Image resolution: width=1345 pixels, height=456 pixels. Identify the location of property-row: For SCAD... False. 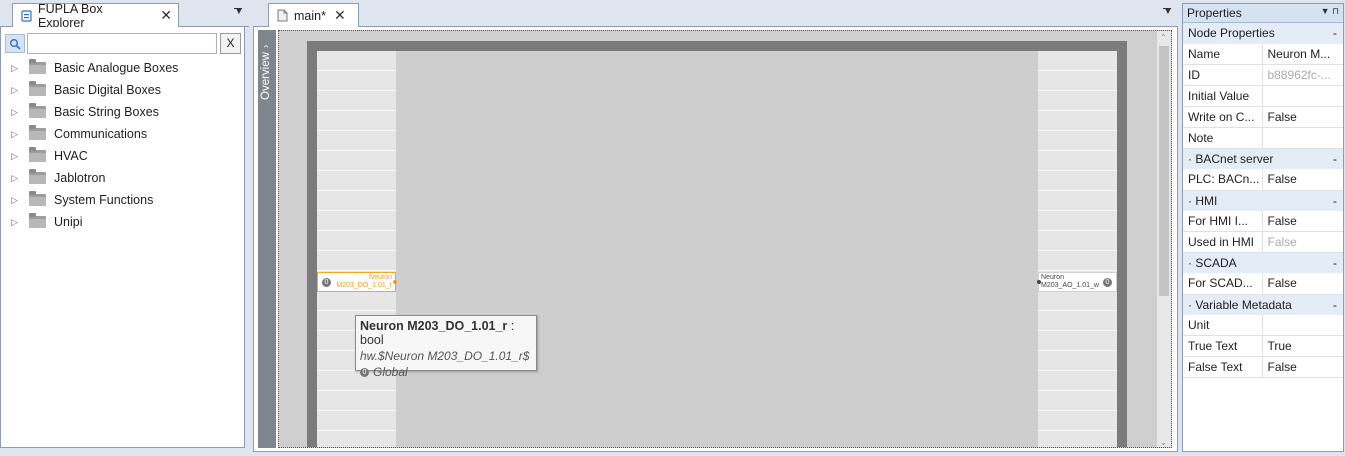
(1263, 284).